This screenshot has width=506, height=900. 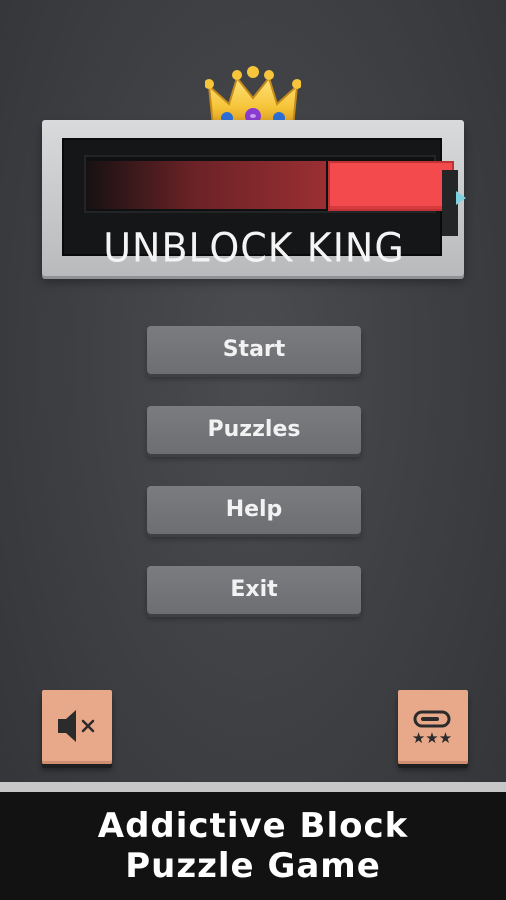 I want to click on rate-button: ★★★, so click(x=433, y=727).